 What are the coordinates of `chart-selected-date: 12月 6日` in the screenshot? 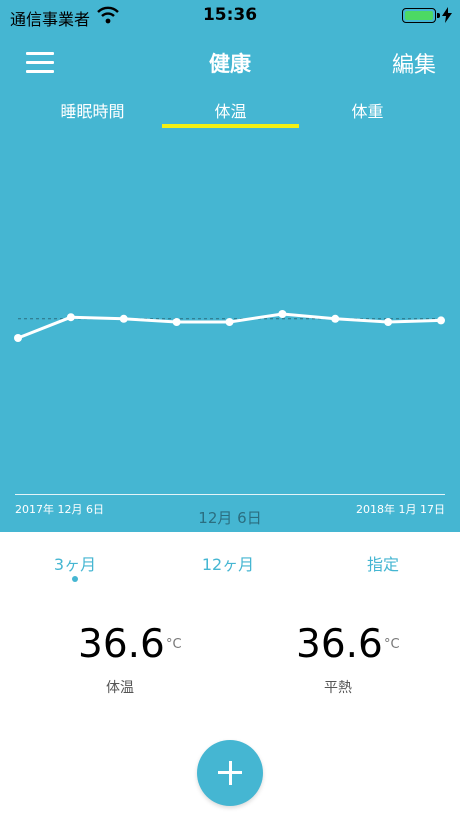 It's located at (230, 518).